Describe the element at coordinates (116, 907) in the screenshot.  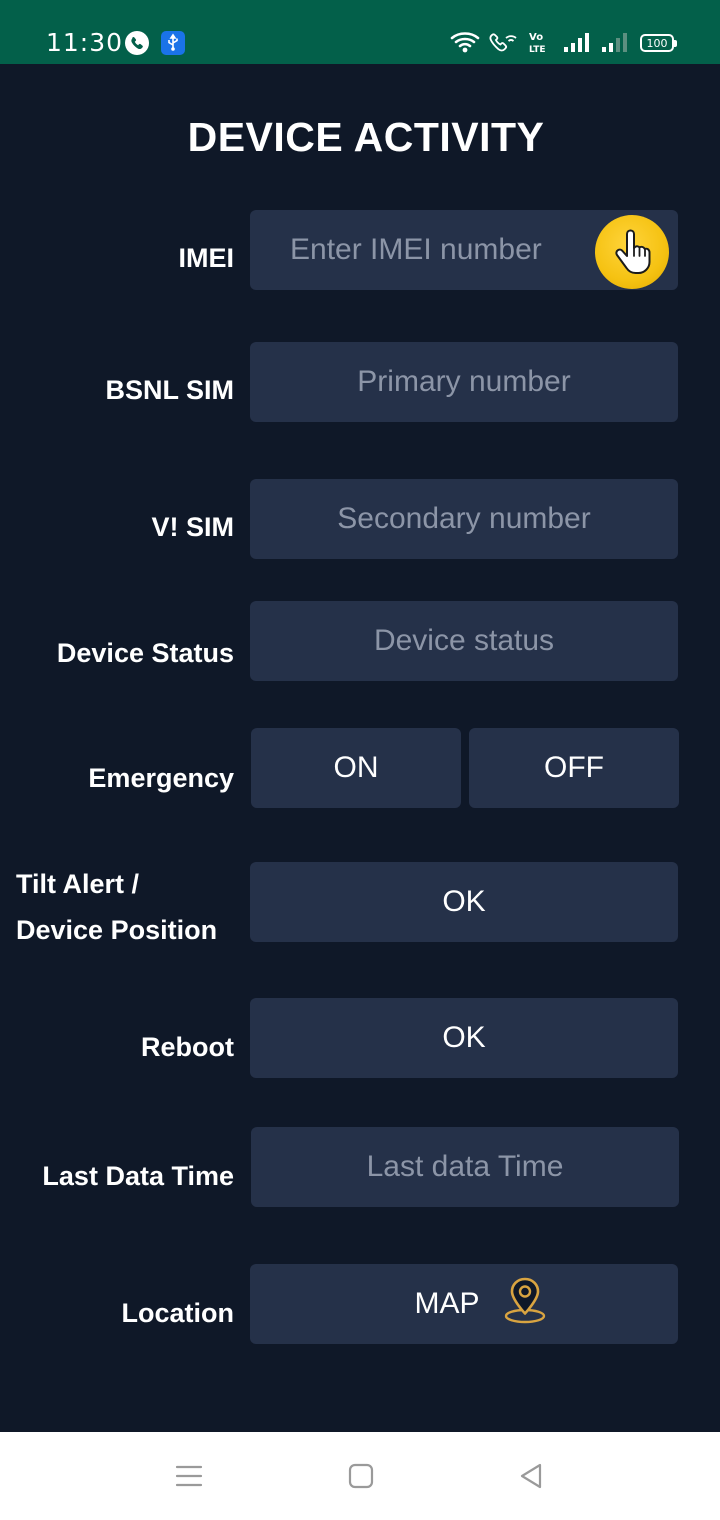
I see `tilt-alert-label: Tilt Alert / Device Position` at that location.